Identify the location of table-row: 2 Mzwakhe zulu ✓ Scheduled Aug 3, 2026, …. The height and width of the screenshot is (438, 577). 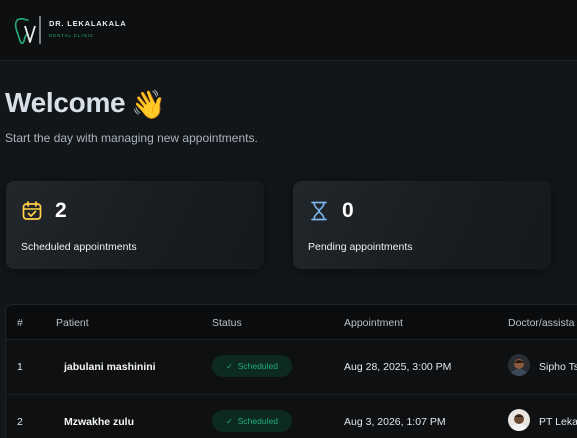
(291, 416).